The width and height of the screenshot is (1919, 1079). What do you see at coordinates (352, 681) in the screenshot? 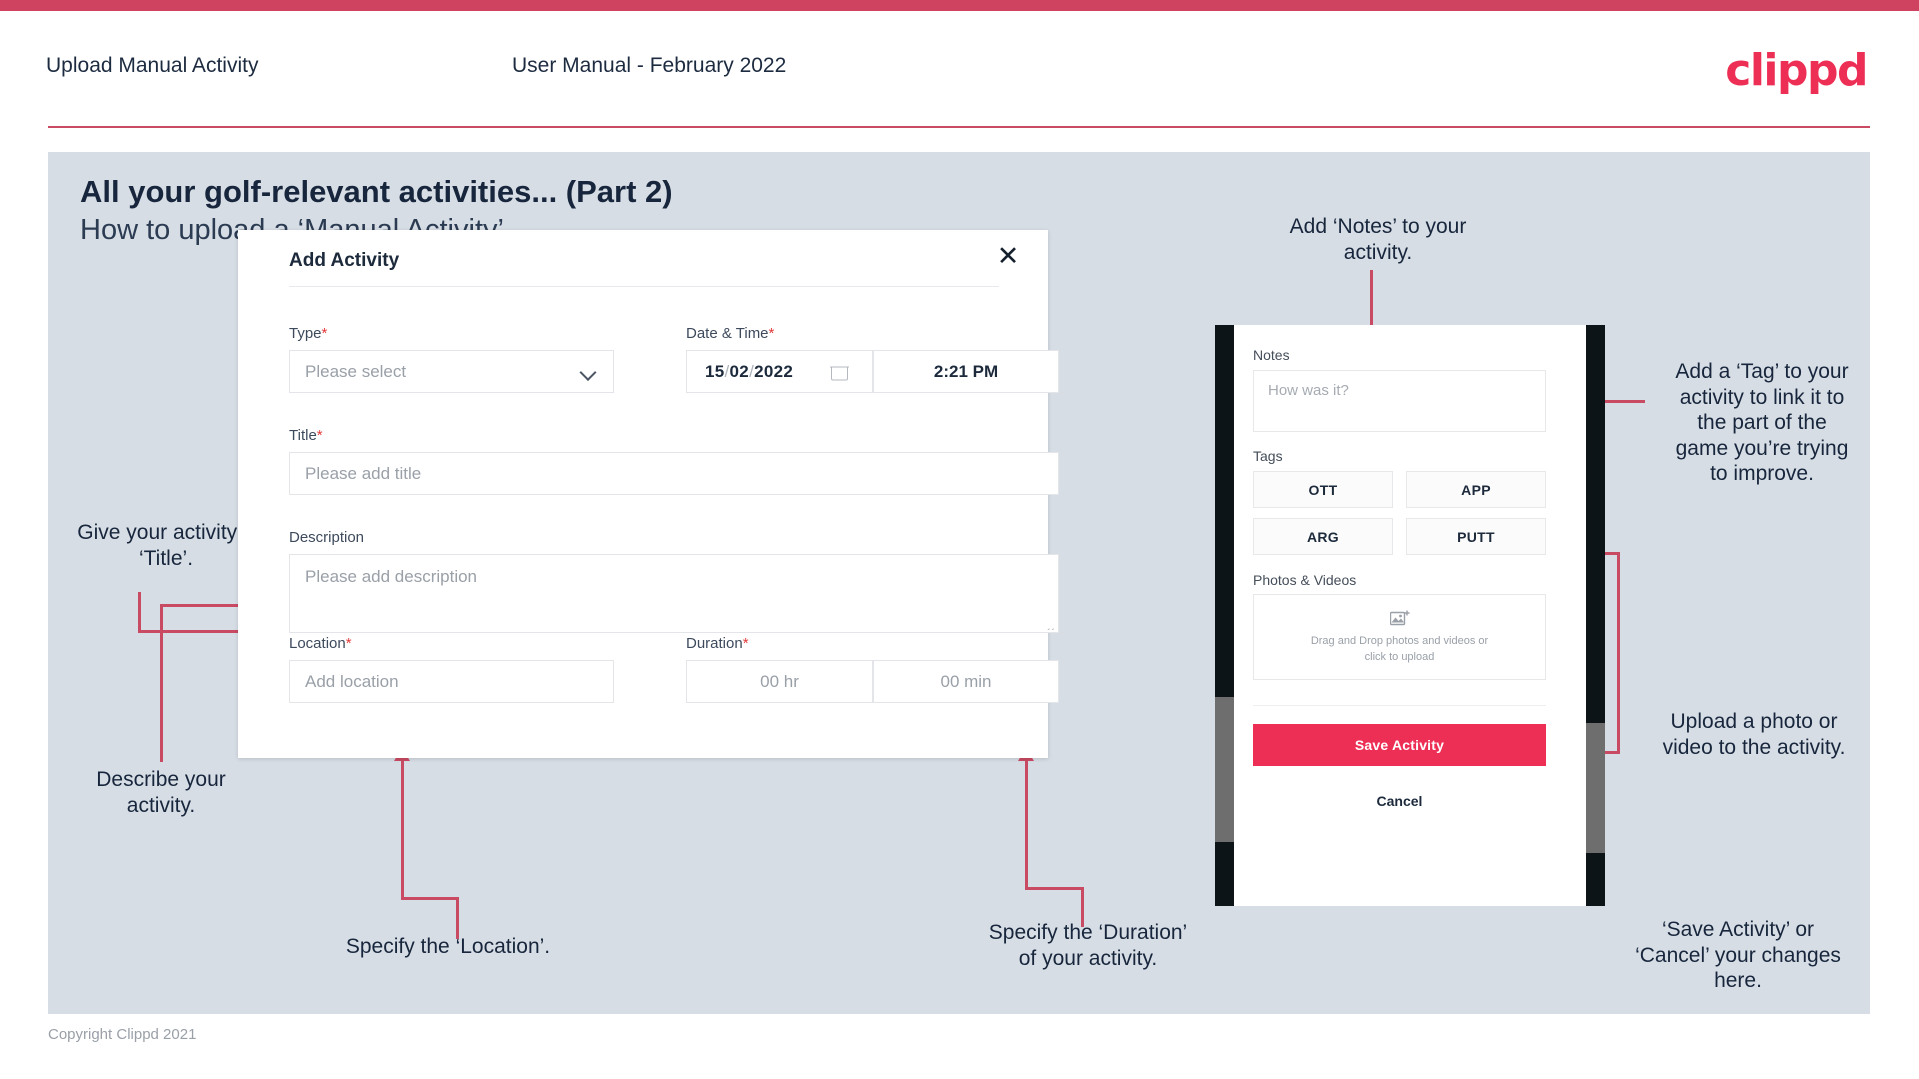
I see `location-placeholder: Add location` at bounding box center [352, 681].